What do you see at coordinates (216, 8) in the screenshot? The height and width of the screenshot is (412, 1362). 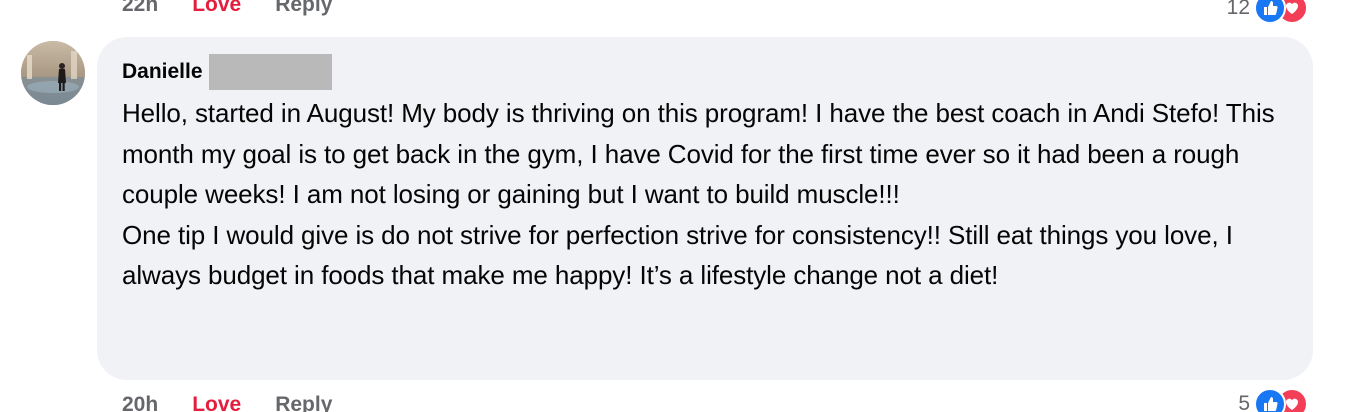 I see `previous-comment-love-button: Love` at bounding box center [216, 8].